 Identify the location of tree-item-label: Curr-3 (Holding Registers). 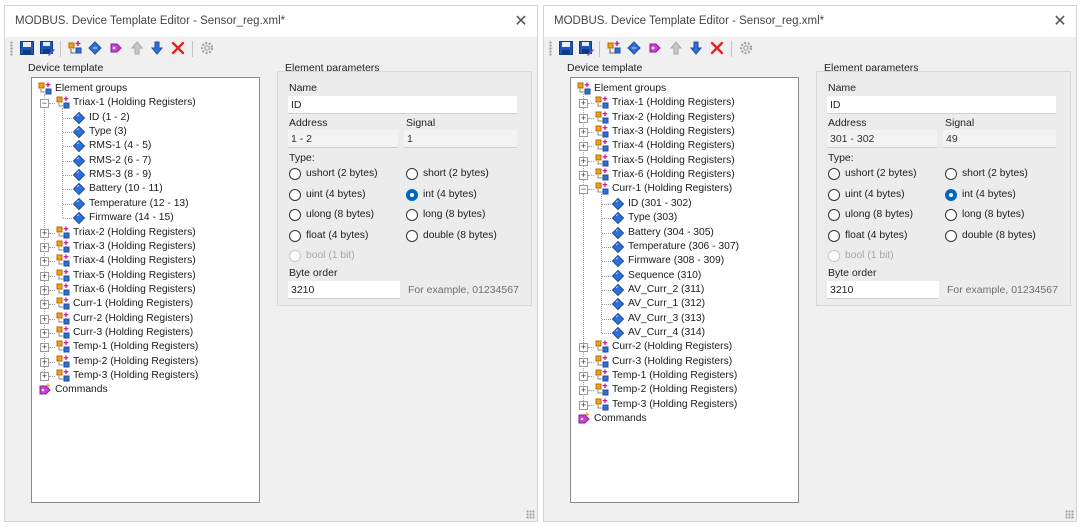
(672, 361).